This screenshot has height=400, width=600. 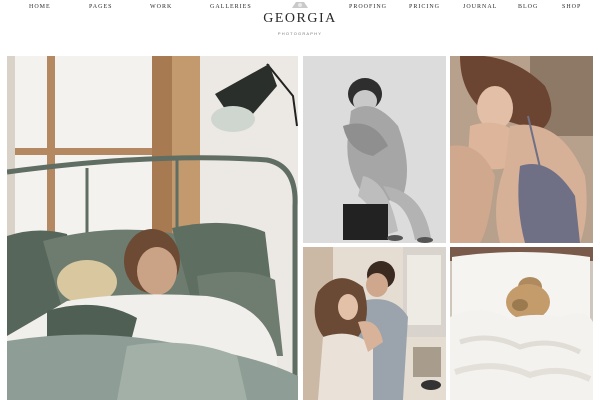 I want to click on nav-galleries: GALLERIES, so click(x=231, y=7).